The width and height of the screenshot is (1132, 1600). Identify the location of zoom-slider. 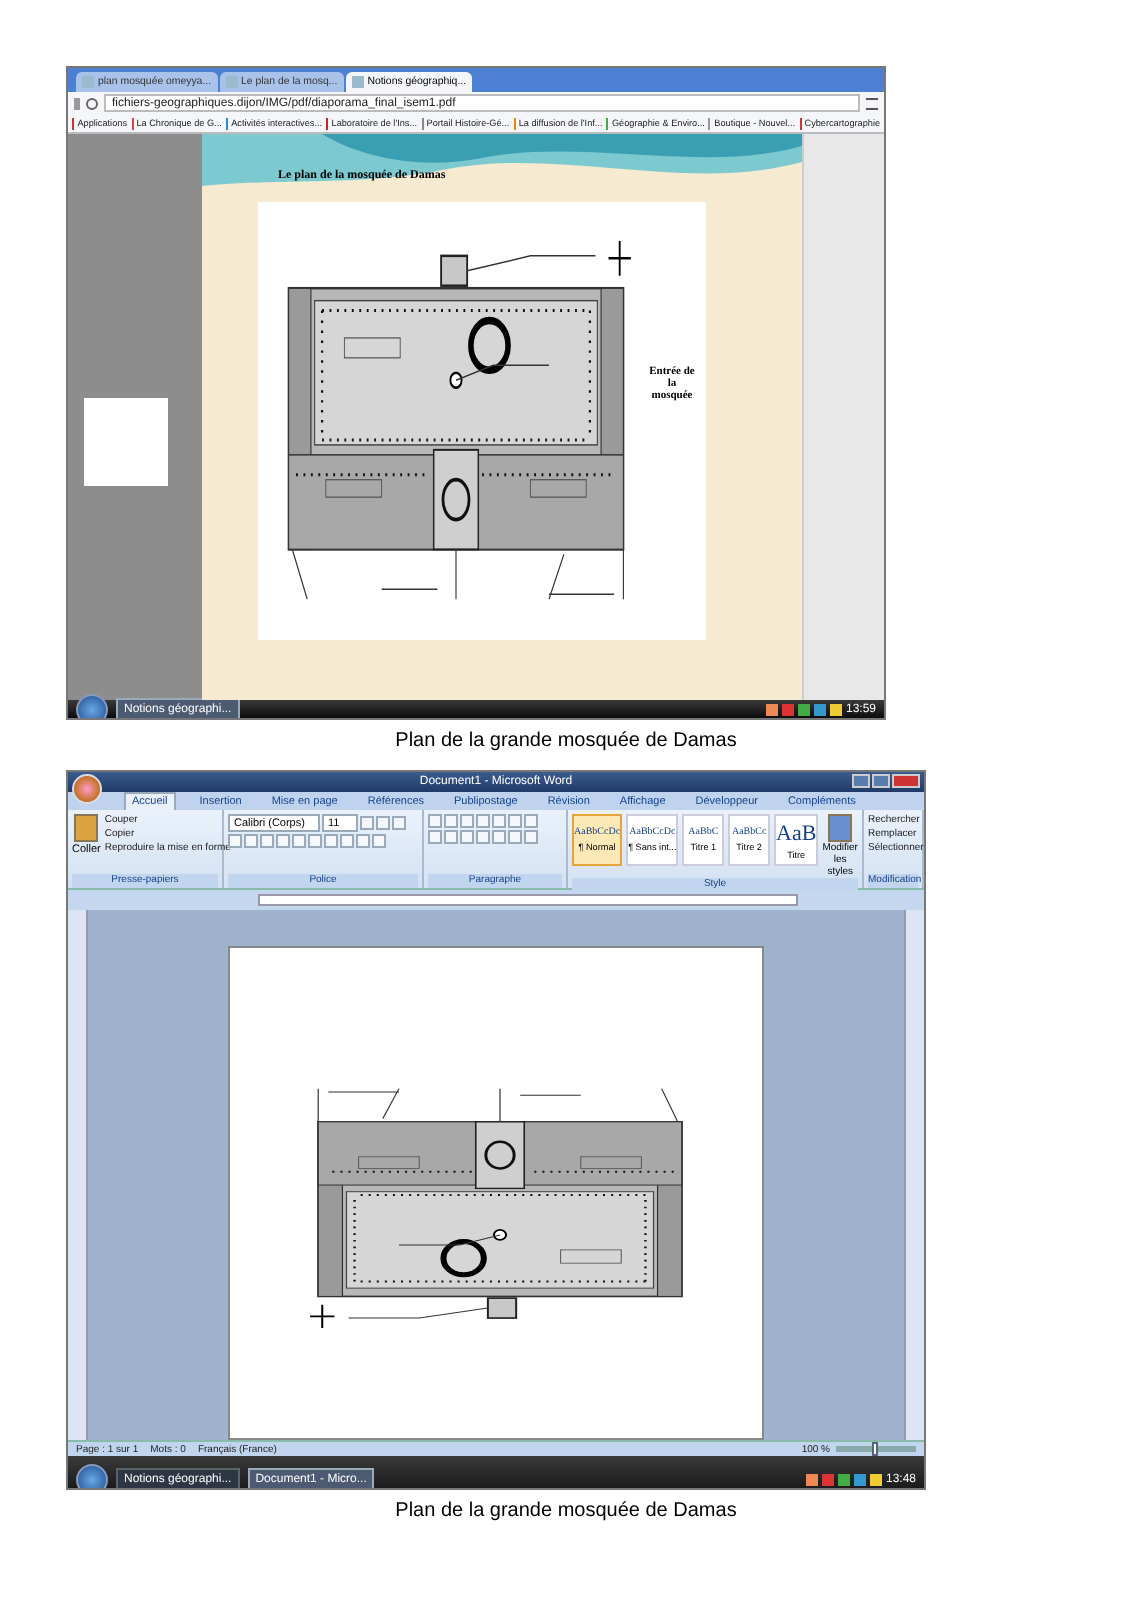
(876, 1449).